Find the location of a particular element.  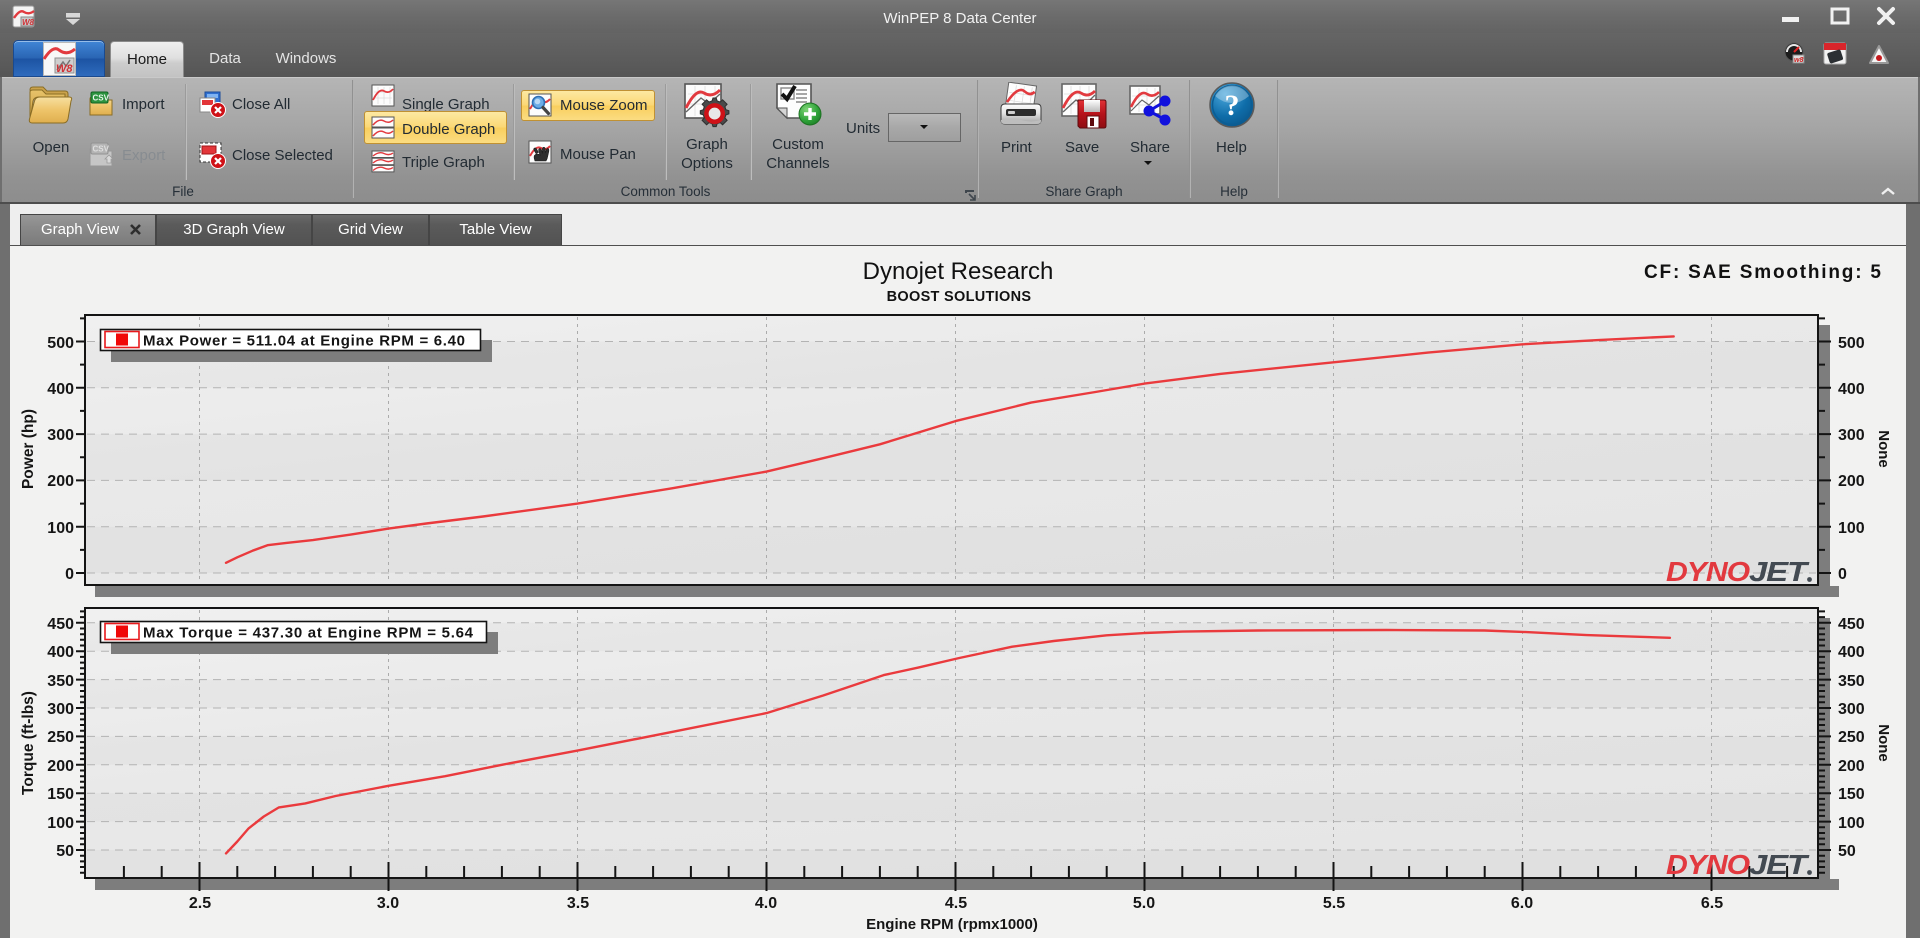

svg-text: Engine RPM (rpmx1000) is located at coordinates (952, 924).